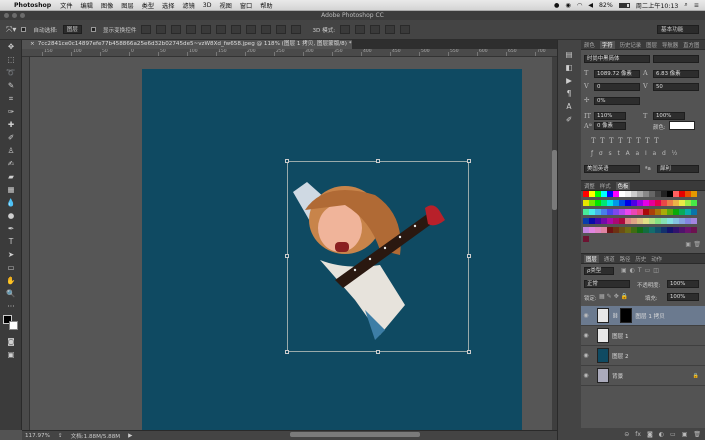 This screenshot has height=440, width=705. Describe the element at coordinates (638, 434) in the screenshot. I see `fx-icon: fx` at that location.